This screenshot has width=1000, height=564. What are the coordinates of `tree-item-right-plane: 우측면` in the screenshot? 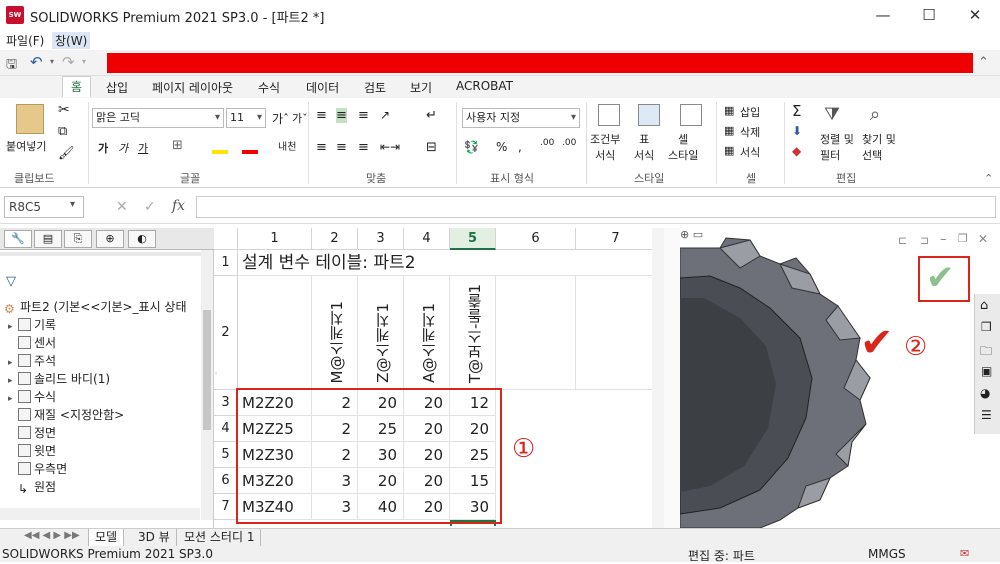 It's located at (42, 469).